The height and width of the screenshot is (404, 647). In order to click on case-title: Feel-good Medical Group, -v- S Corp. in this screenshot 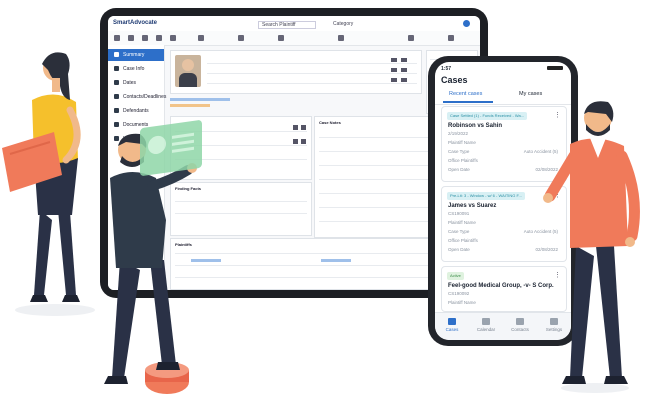, I will do `click(501, 286)`.